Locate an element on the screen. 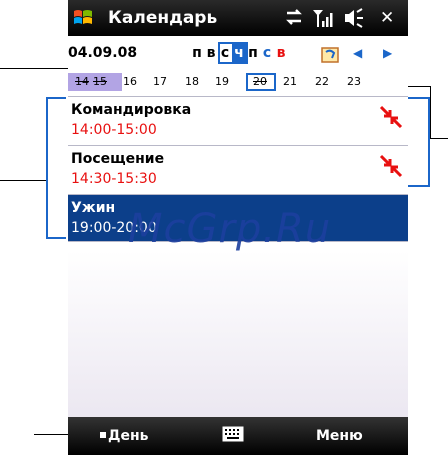  windows-logo-icon is located at coordinates (83, 18).